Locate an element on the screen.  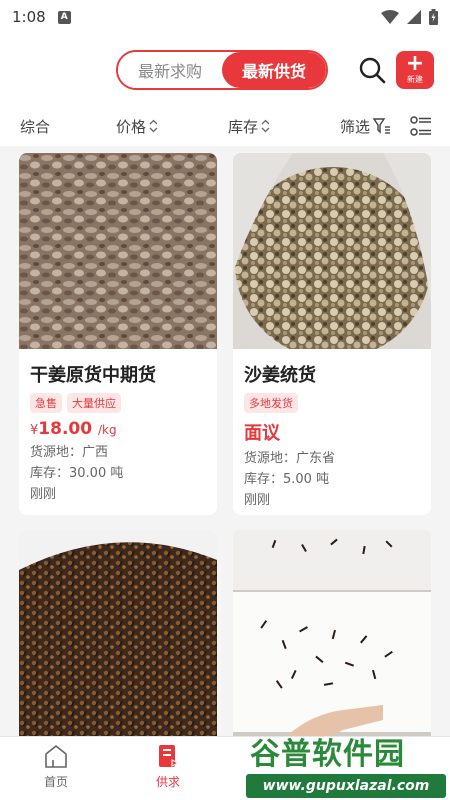
search-icon is located at coordinates (372, 70).